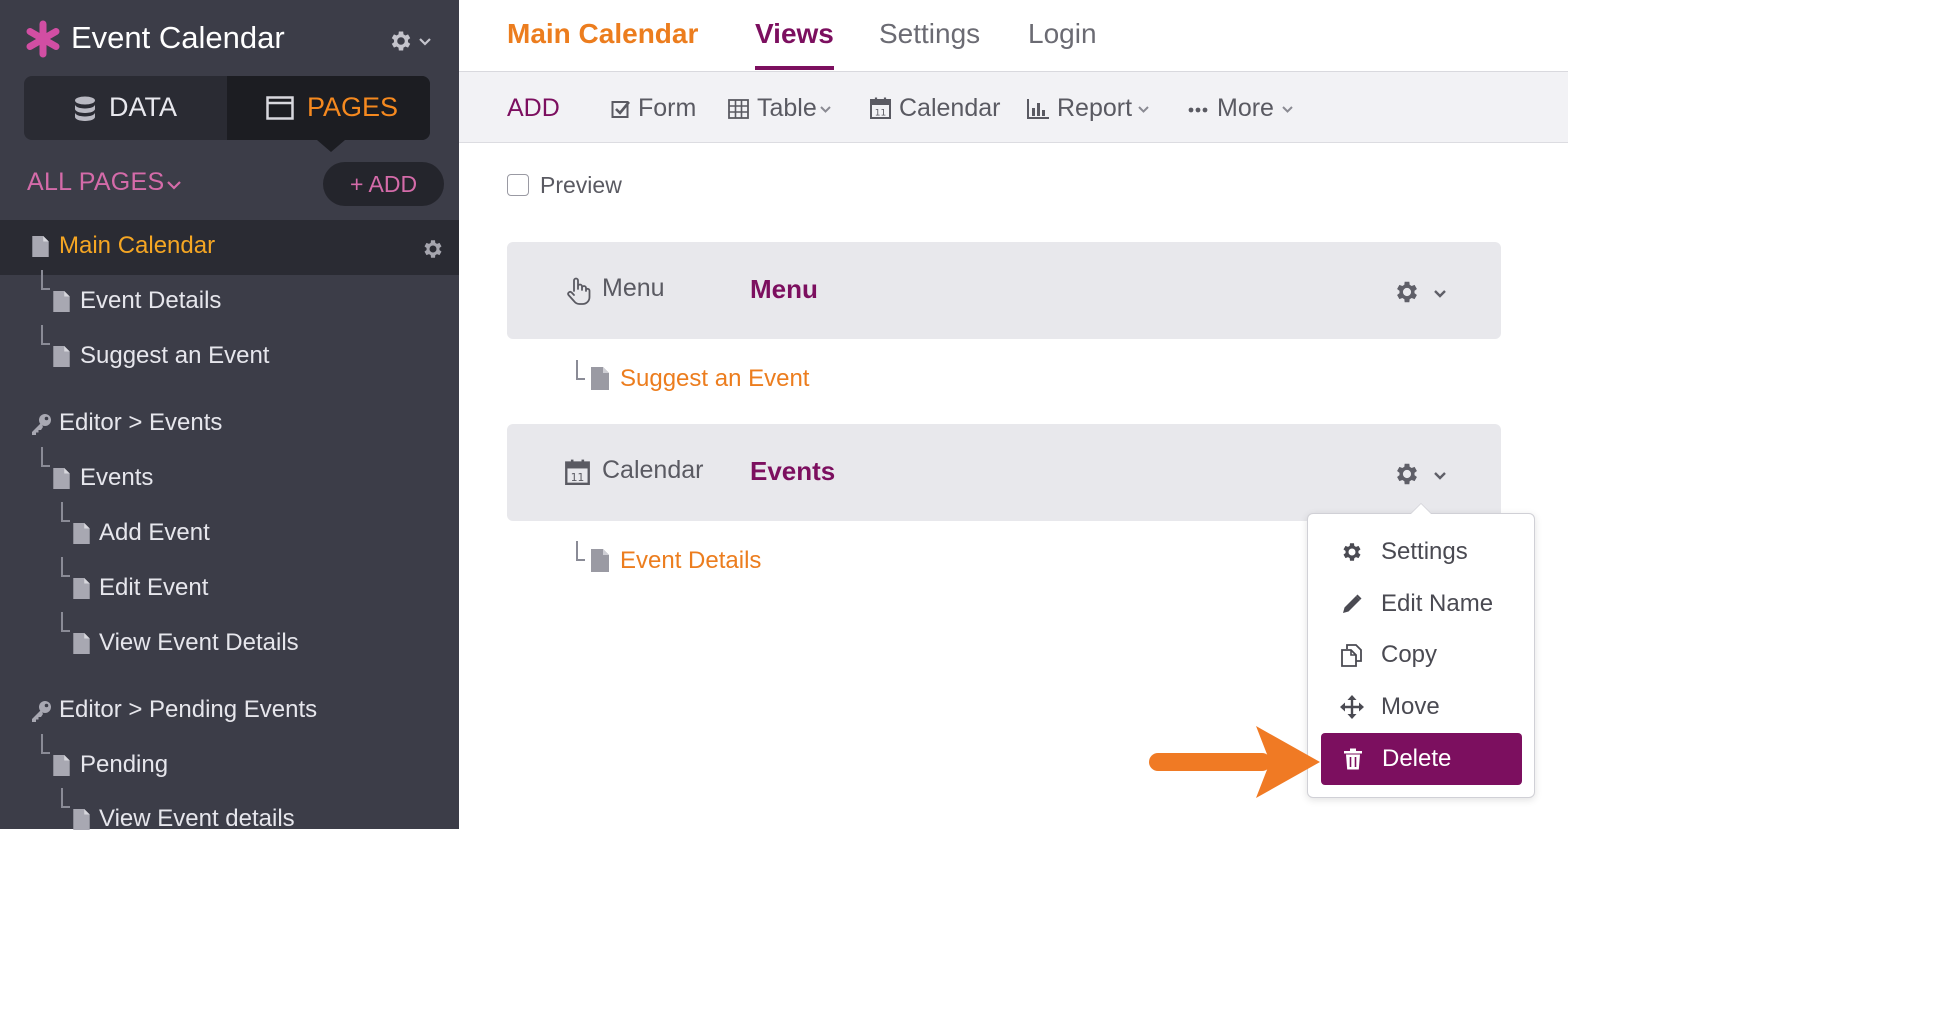 The width and height of the screenshot is (1948, 1030). What do you see at coordinates (1094, 108) in the screenshot?
I see `add-report-button: Report` at bounding box center [1094, 108].